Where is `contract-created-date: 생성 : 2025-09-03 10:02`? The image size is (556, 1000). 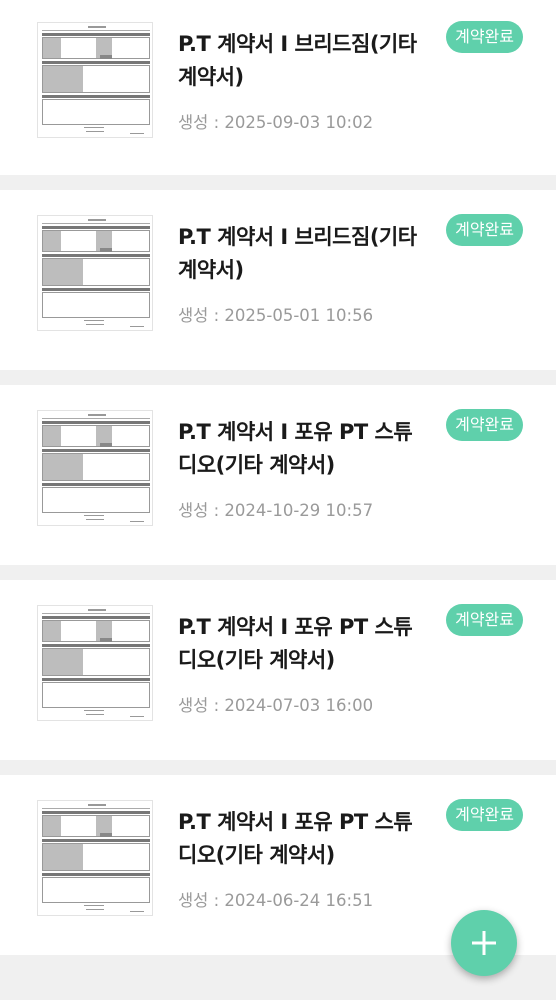 contract-created-date: 생성 : 2025-09-03 10:02 is located at coordinates (276, 122).